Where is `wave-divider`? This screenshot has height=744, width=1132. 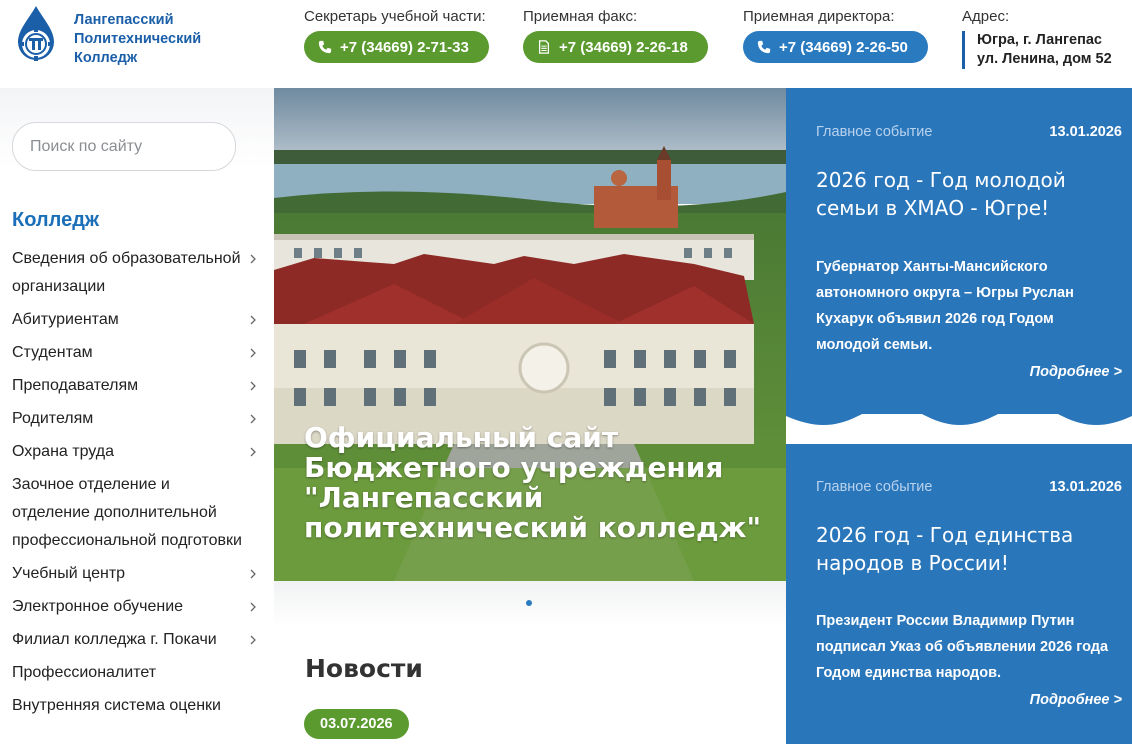
wave-divider is located at coordinates (959, 415).